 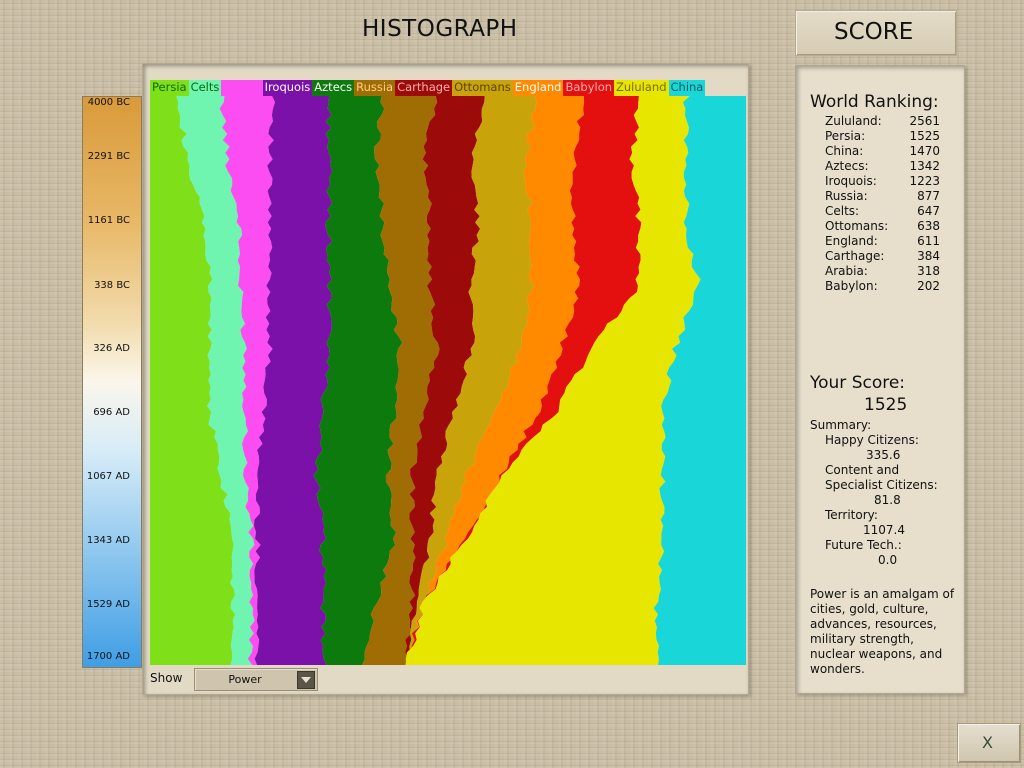 I want to click on ranking-civ: China:, so click(x=844, y=151).